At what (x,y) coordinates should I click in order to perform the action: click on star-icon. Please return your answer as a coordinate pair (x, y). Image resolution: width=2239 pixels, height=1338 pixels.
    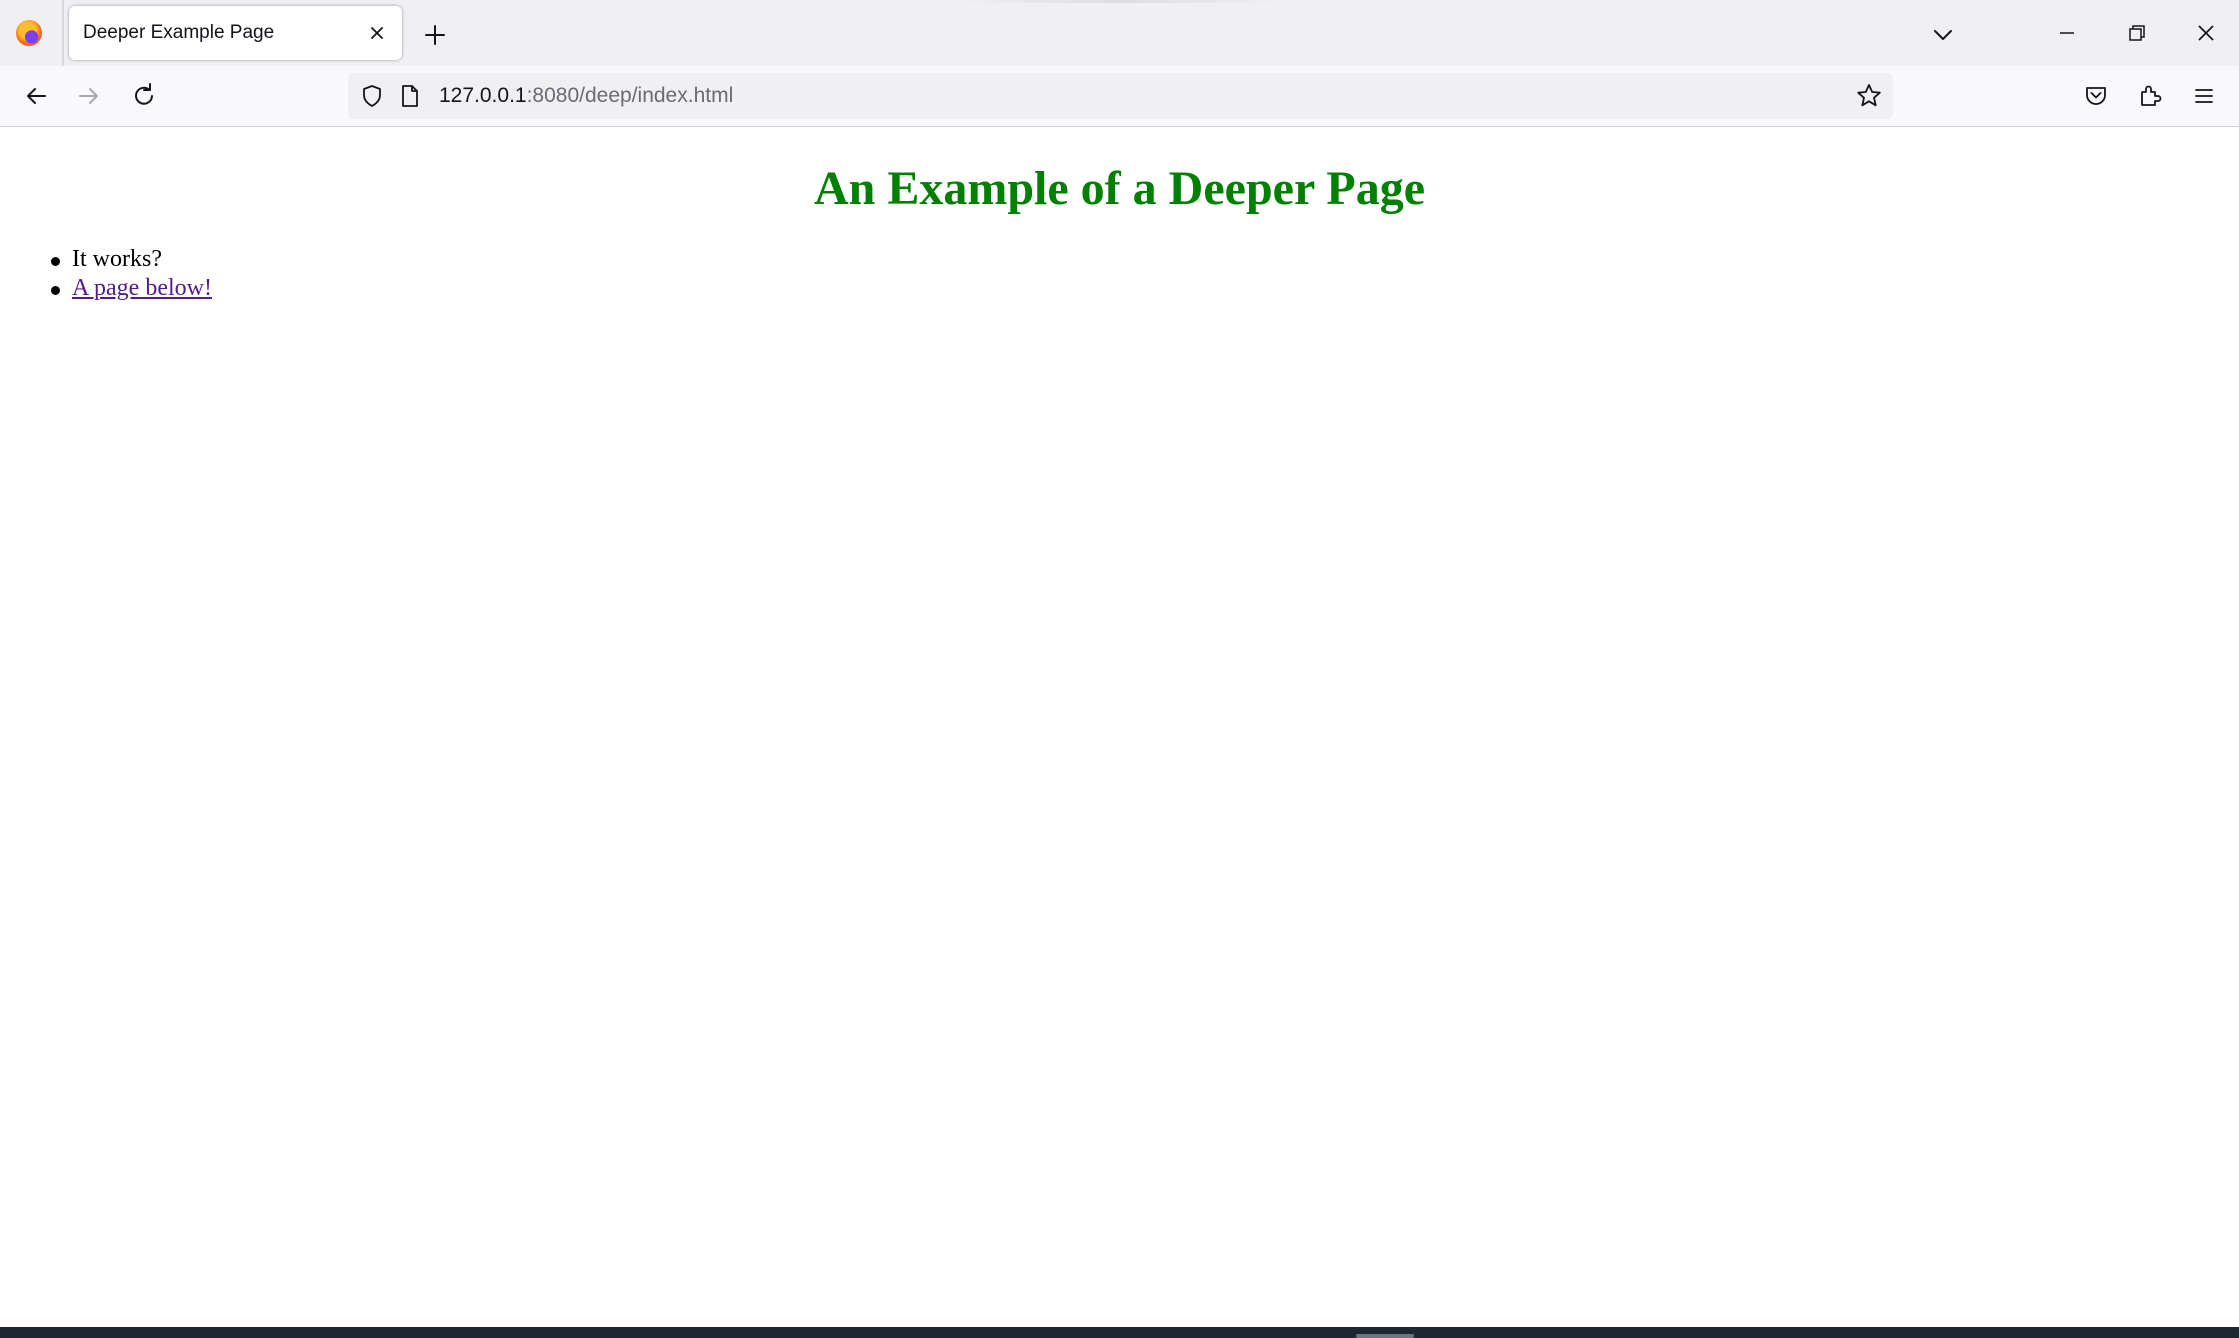
    Looking at the image, I should click on (1869, 96).